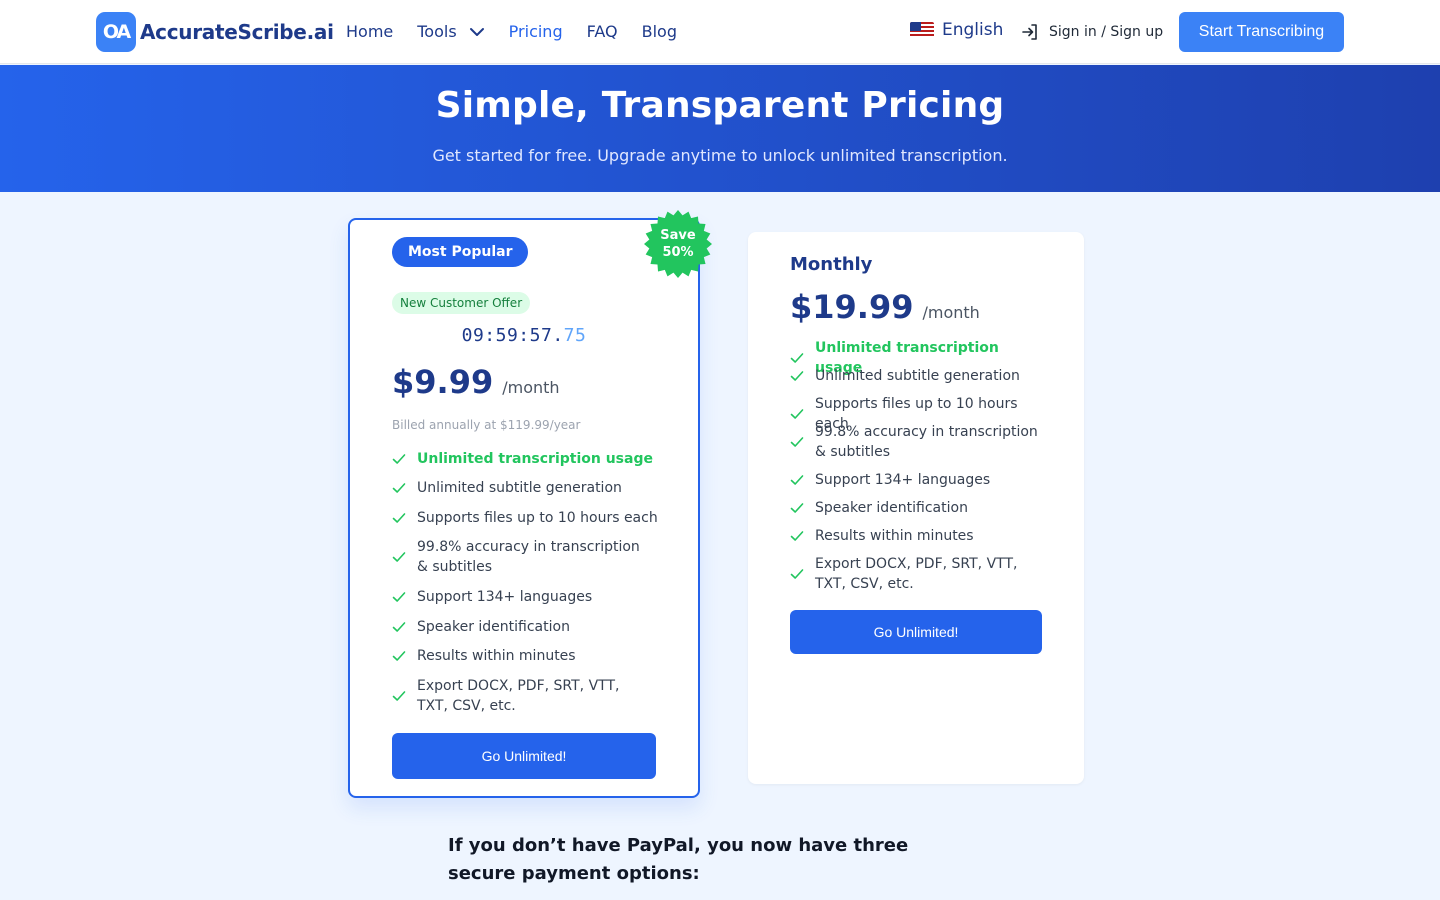  Describe the element at coordinates (525, 518) in the screenshot. I see `list-item: Supports files up to 10 hours each` at that location.